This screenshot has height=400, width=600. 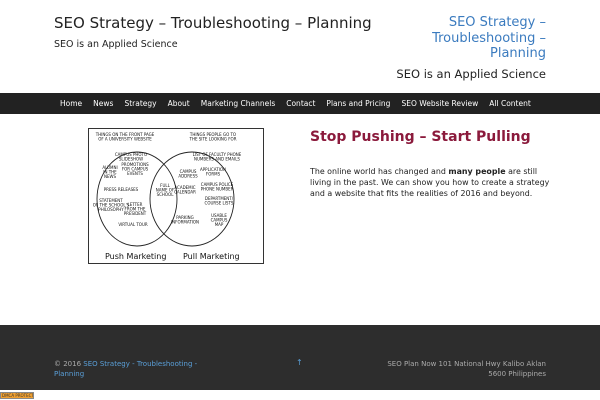 I want to click on venn-left-item: PROMOTIONS FOR CAMPUS EVENTS, so click(x=135, y=169).